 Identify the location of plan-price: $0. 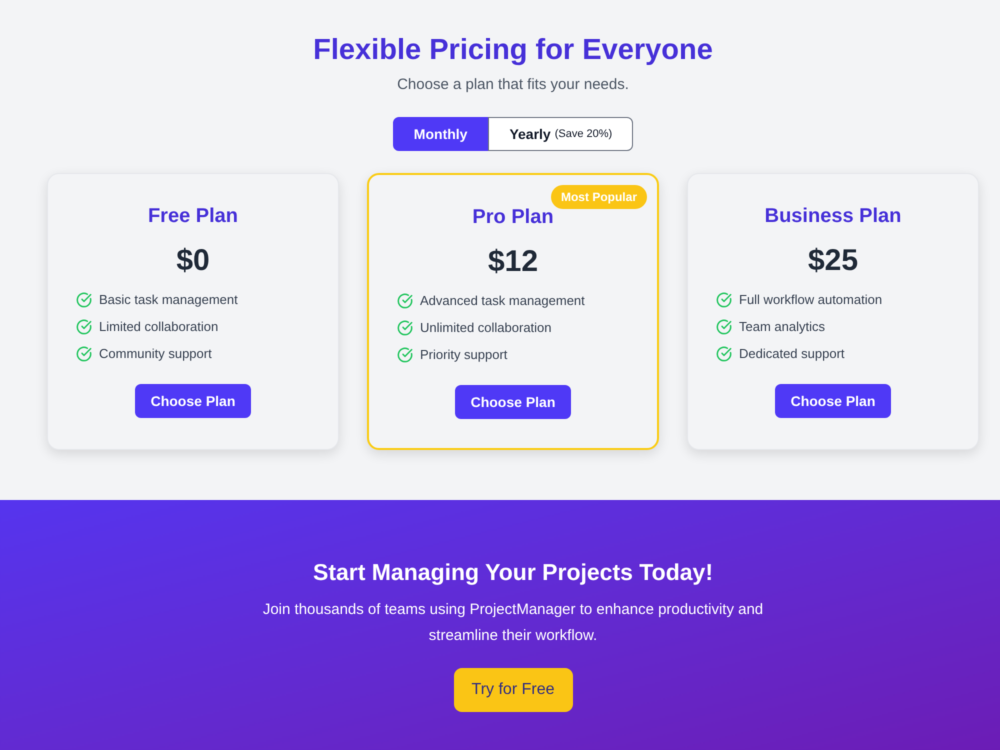
(193, 261).